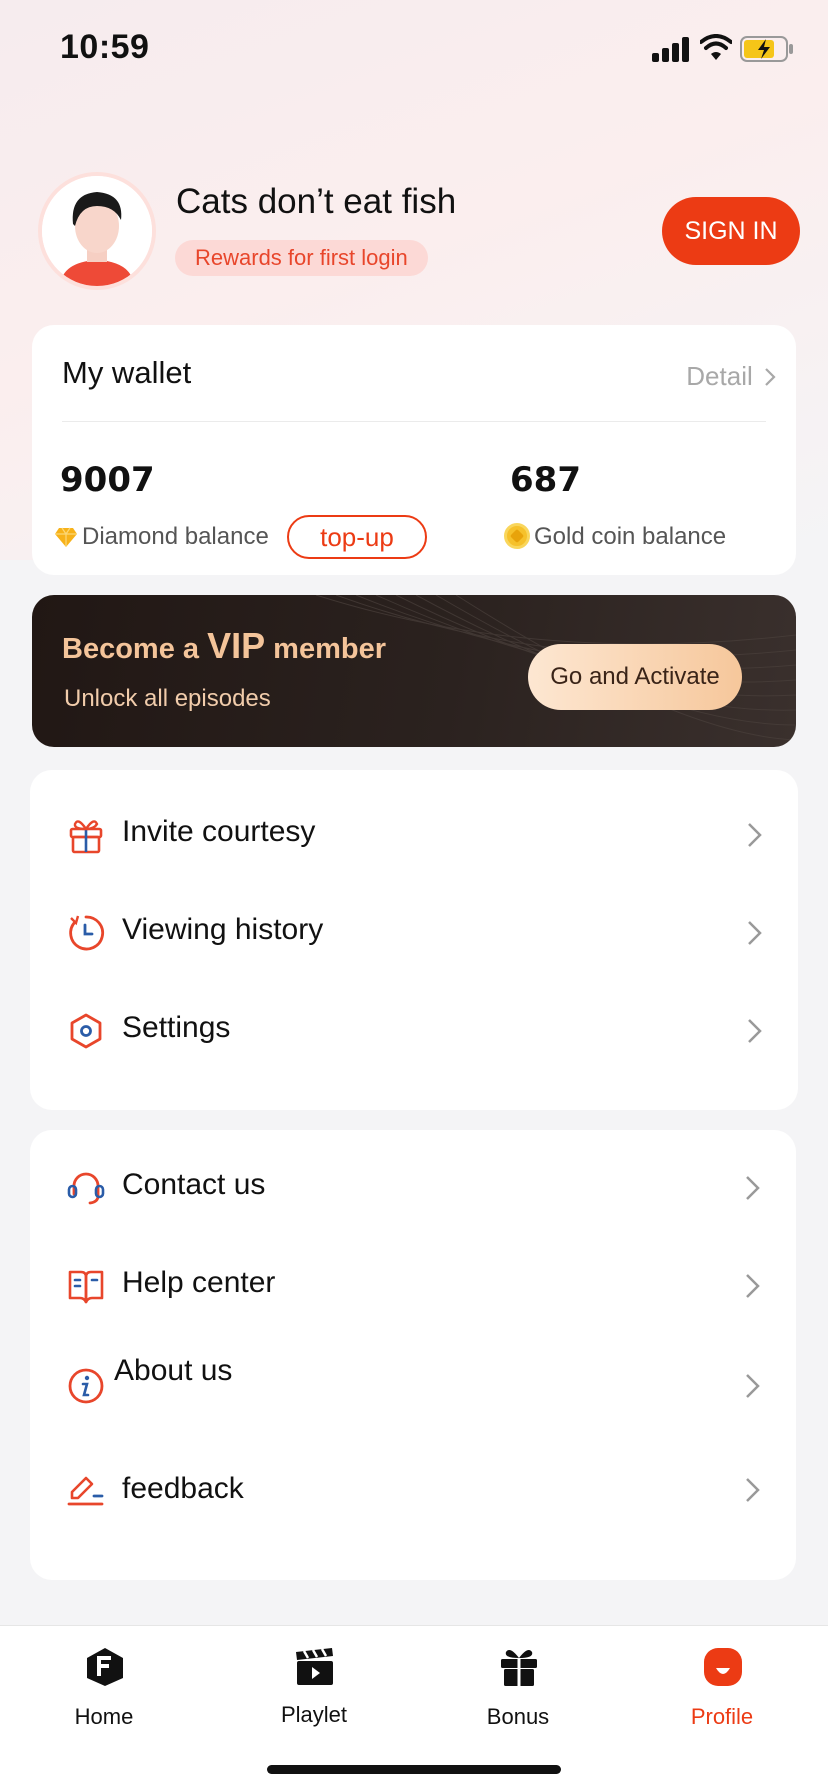 The height and width of the screenshot is (1790, 828). I want to click on diamond-icon, so click(66, 537).